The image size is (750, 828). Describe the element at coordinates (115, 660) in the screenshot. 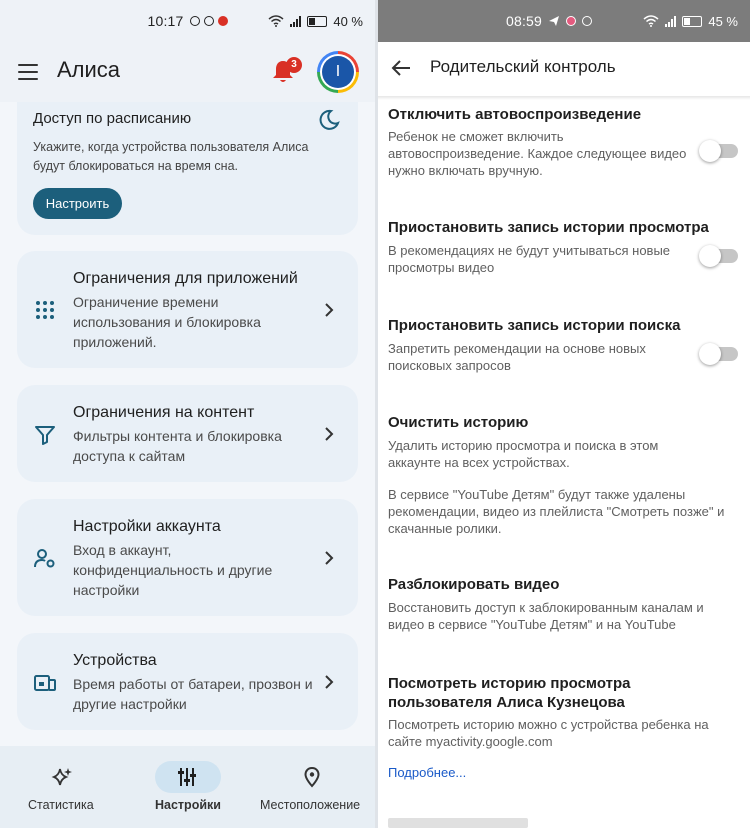

I see `card-title: Устройства` at that location.